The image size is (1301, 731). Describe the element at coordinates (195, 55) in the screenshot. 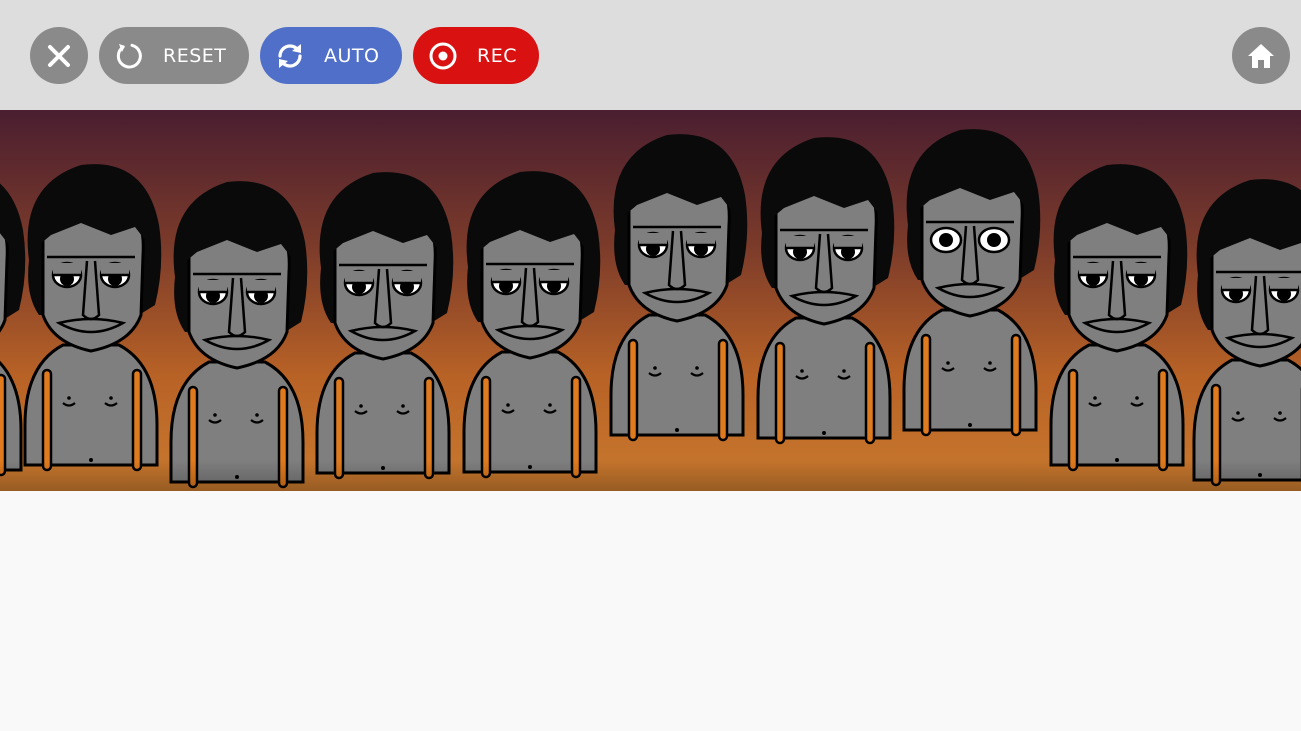

I see `reset-label: RESET` at that location.